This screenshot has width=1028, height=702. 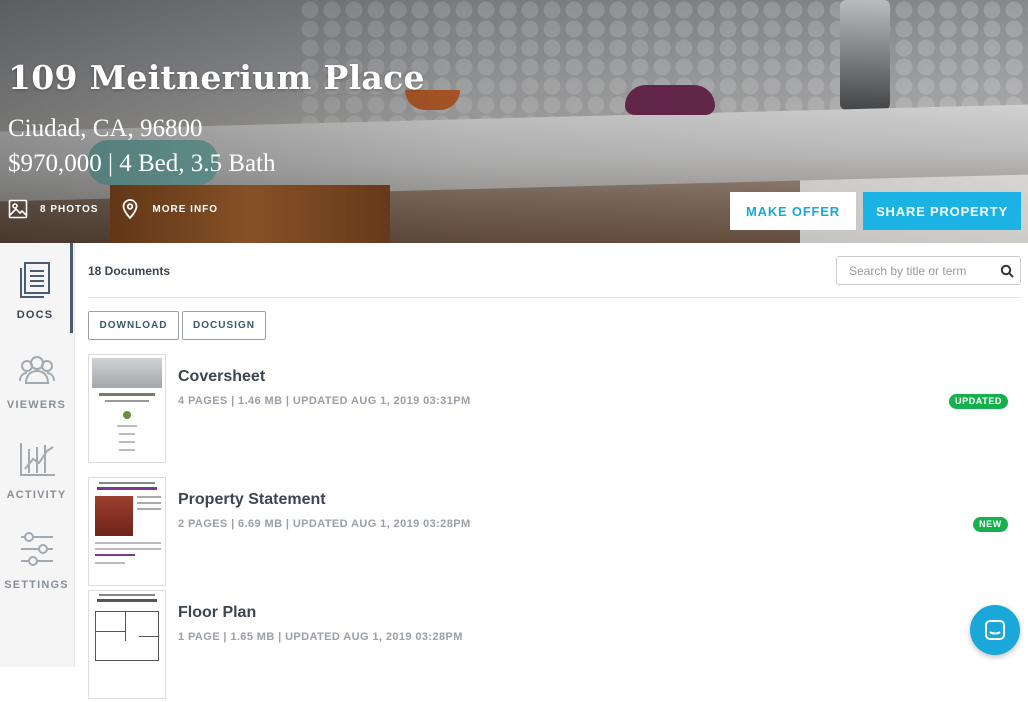 I want to click on document-title: Property Statement, so click(x=252, y=499).